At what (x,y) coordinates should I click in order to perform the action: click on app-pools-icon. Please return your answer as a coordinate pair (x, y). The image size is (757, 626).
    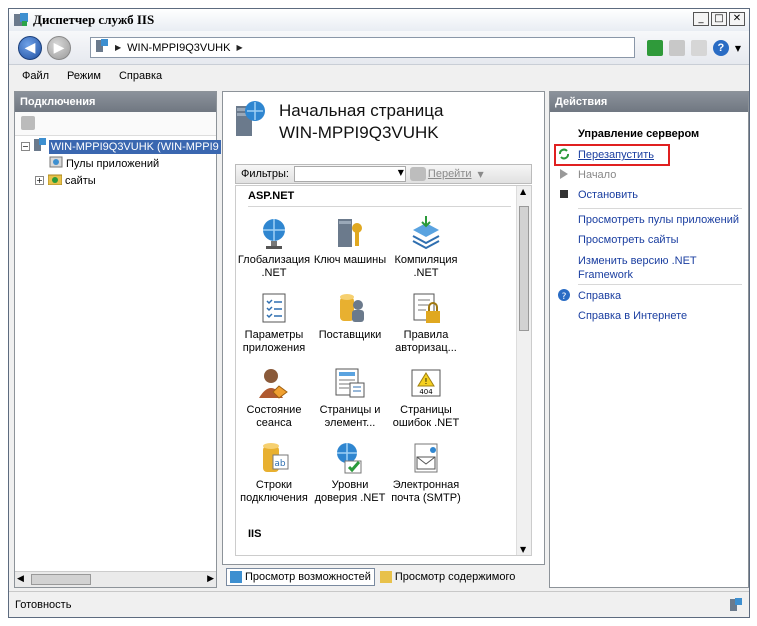
    Looking at the image, I should click on (56, 163).